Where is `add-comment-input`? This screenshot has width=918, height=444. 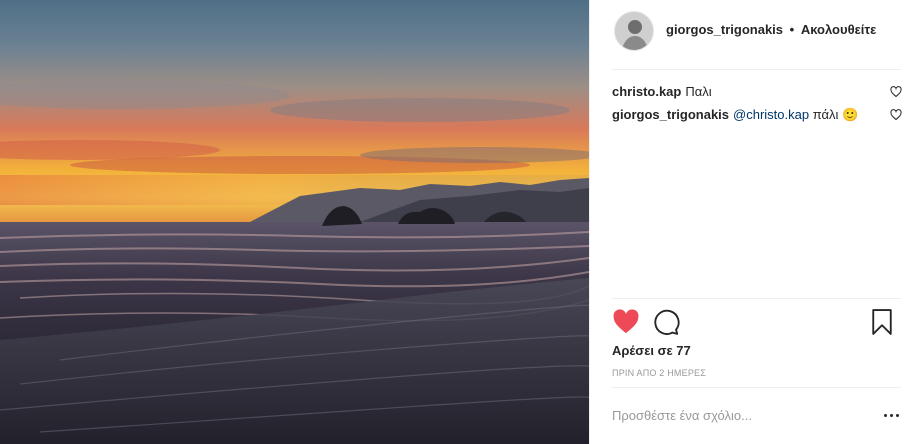
add-comment-input is located at coordinates (732, 415).